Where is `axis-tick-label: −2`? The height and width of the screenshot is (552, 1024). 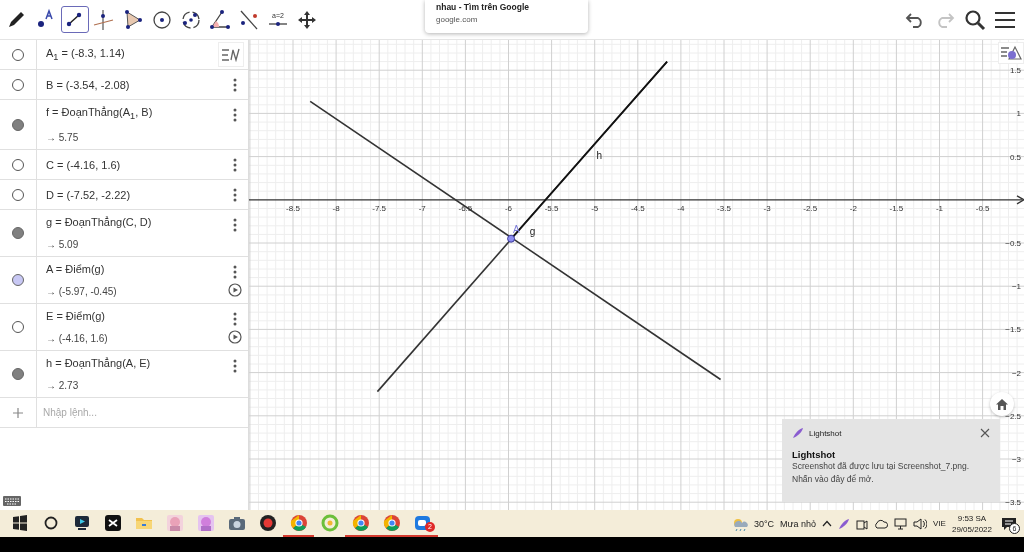 axis-tick-label: −2 is located at coordinates (1016, 373).